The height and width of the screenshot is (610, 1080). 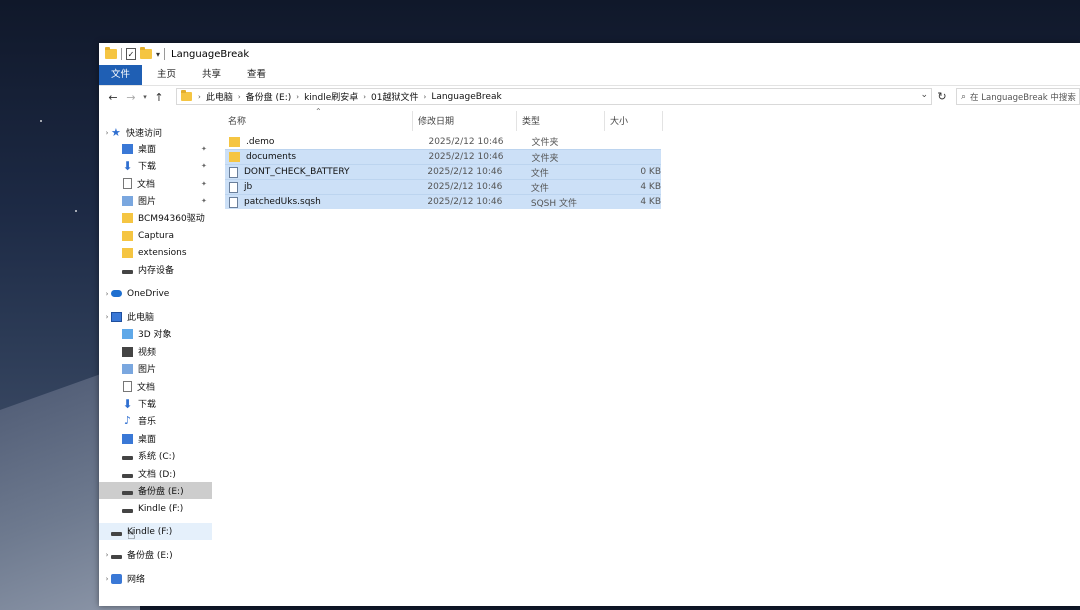 I want to click on sidebar-item-network: › 网络, so click(x=155, y=578).